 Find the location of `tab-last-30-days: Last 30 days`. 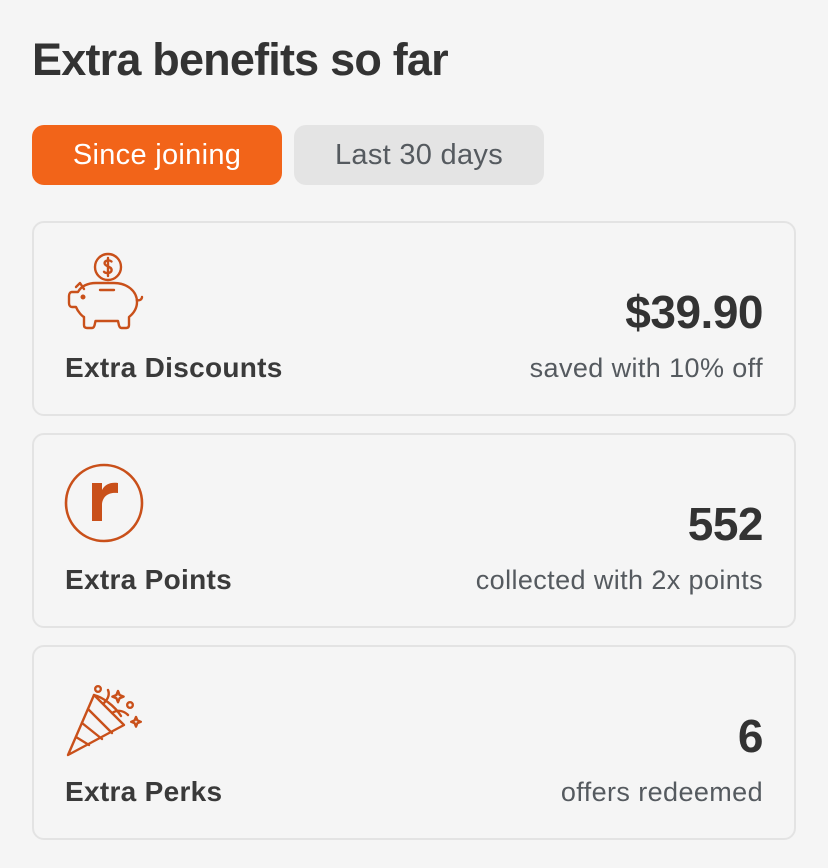

tab-last-30-days: Last 30 days is located at coordinates (419, 155).